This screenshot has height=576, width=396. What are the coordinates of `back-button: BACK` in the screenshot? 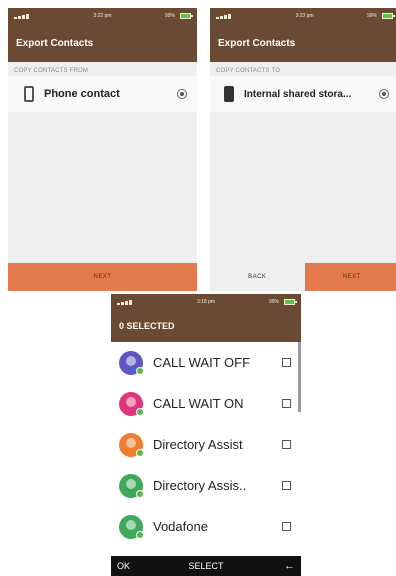 It's located at (257, 277).